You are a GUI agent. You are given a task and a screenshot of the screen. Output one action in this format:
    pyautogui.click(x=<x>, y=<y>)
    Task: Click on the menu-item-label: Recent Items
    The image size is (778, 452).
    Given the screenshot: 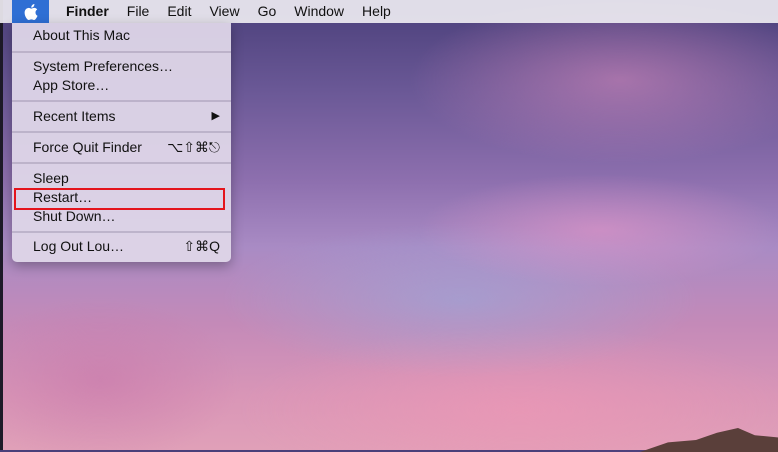 What is the action you would take?
    pyautogui.click(x=74, y=116)
    